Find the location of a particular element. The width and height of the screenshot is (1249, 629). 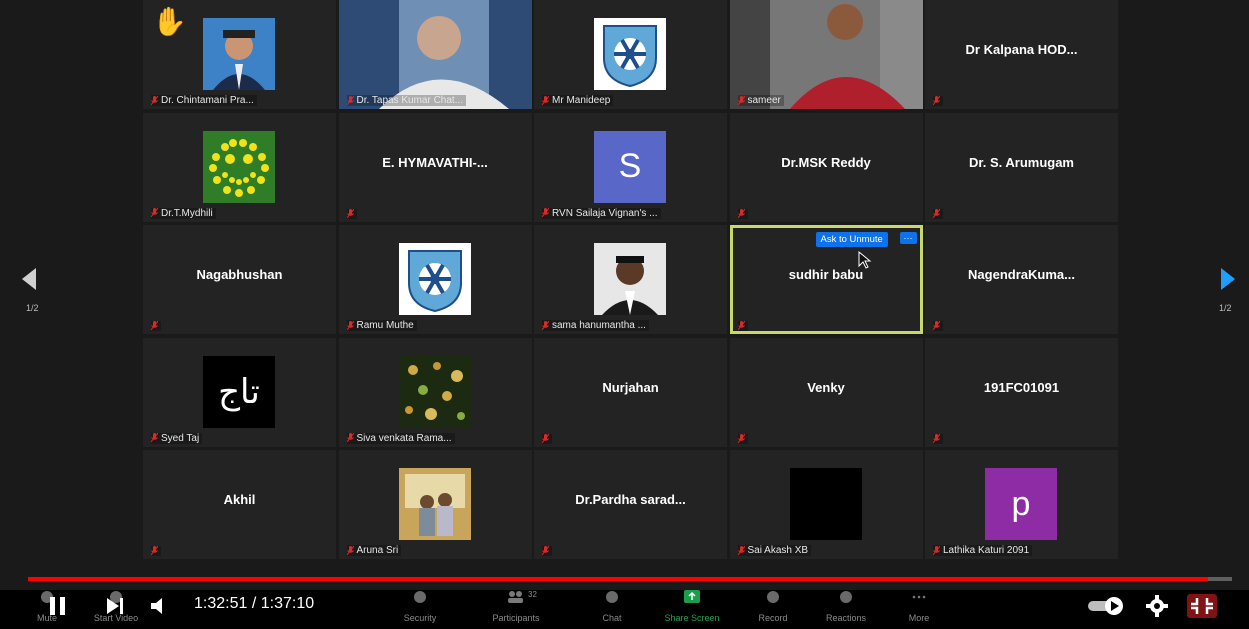

participant-name-label: Mr Manideep is located at coordinates (578, 100).